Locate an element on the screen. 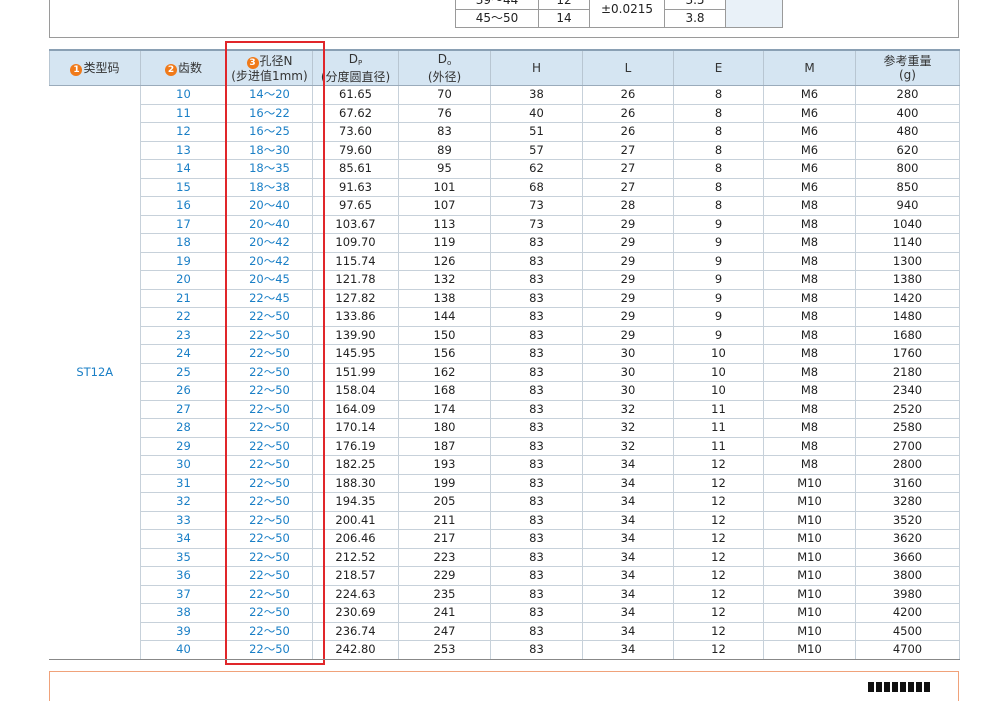  teeth-cell: 21 is located at coordinates (183, 298).